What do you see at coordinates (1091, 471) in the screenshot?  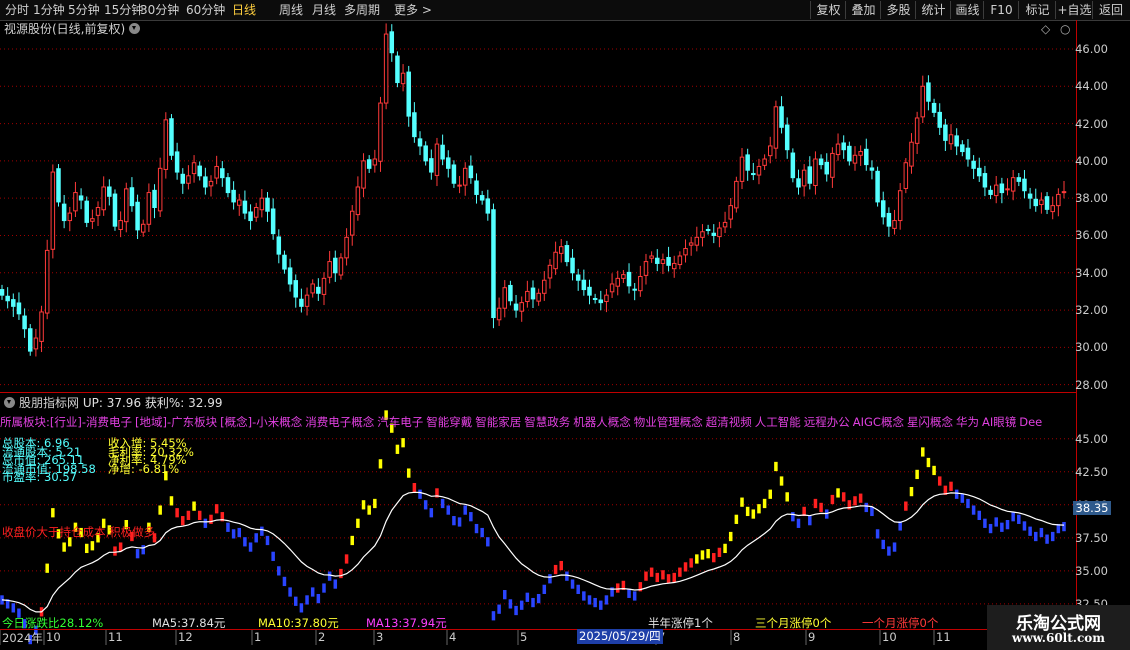 I see `indicator-tick-label: 42.50` at bounding box center [1091, 471].